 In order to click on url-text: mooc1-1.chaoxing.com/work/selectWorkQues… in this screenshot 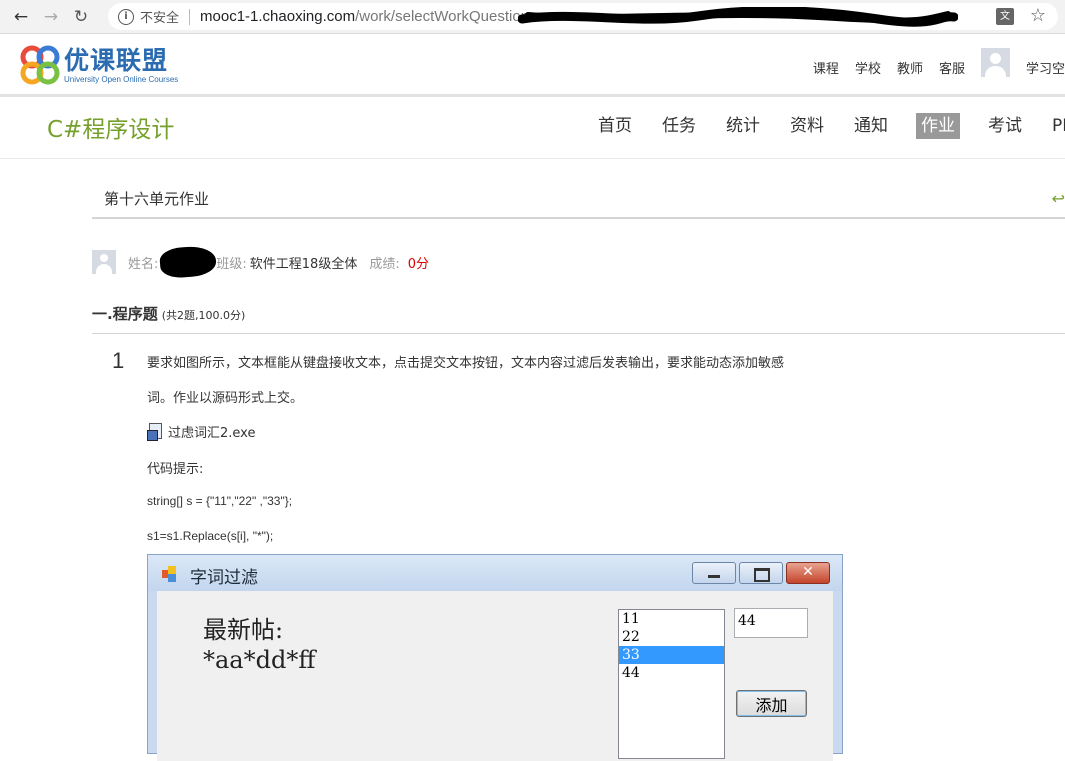, I will do `click(364, 16)`.